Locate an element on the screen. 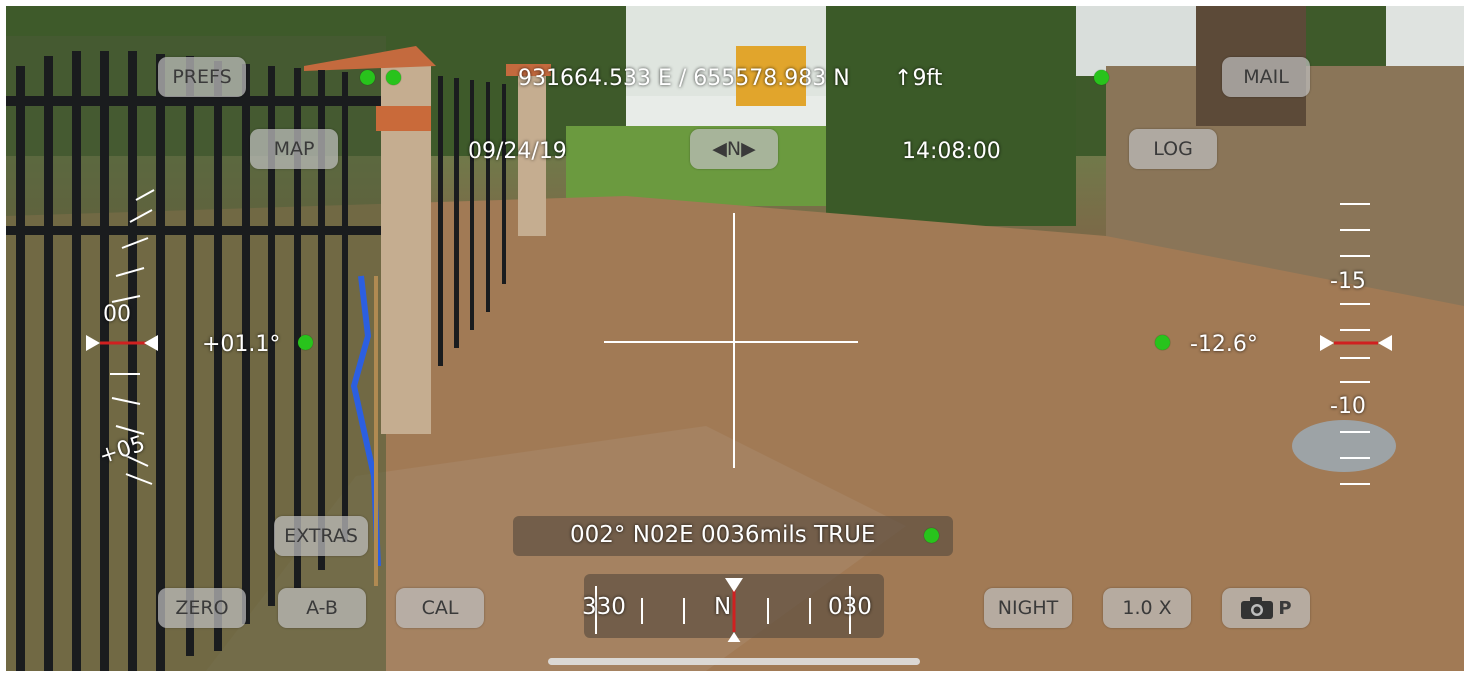 The height and width of the screenshot is (677, 1470). camera-mode-label: P is located at coordinates (1285, 608).